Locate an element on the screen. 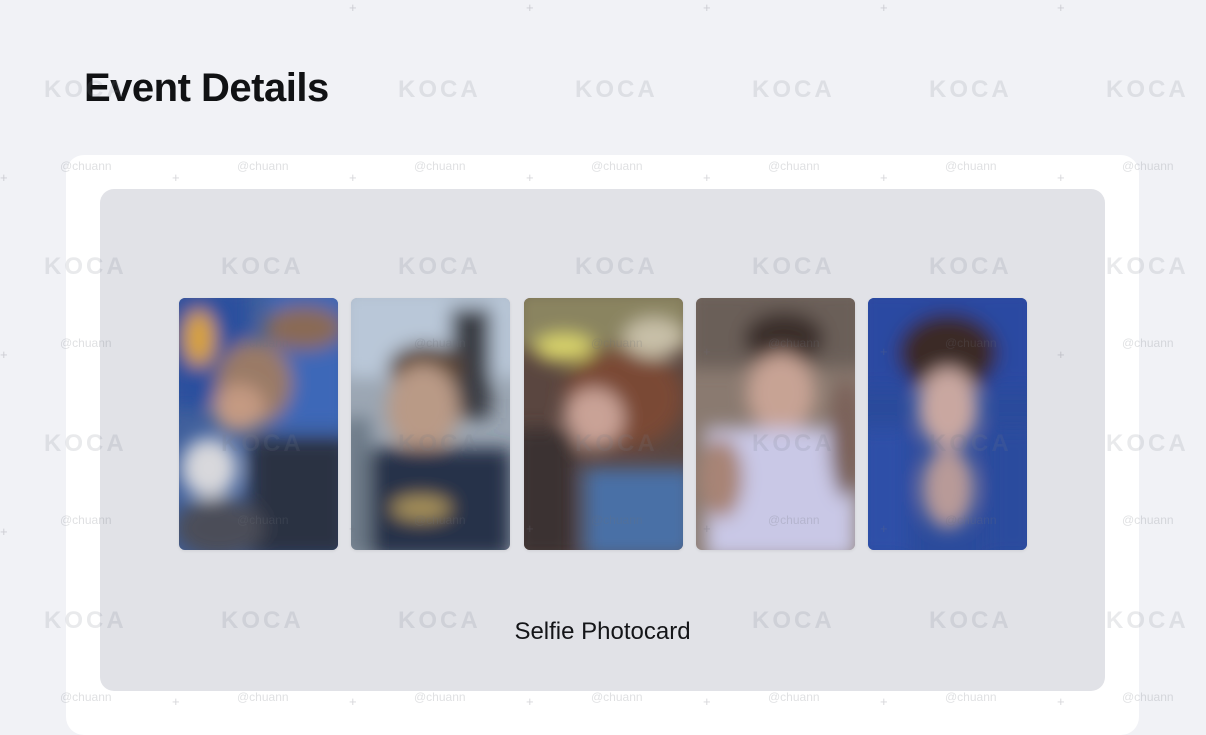 The width and height of the screenshot is (1206, 735). page-title: Event Details is located at coordinates (206, 88).